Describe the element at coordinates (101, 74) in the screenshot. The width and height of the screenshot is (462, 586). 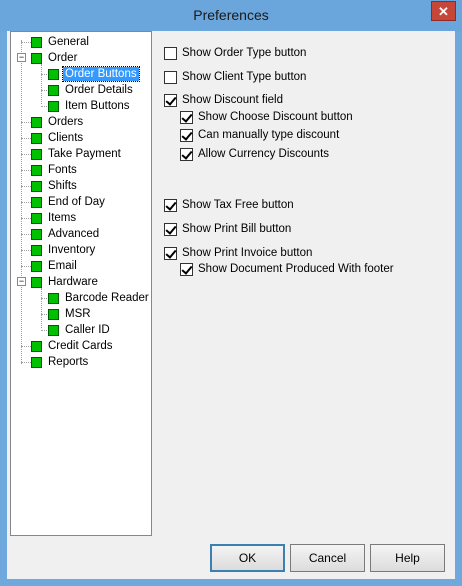
I see `tree-item-label: Order Buttons` at that location.